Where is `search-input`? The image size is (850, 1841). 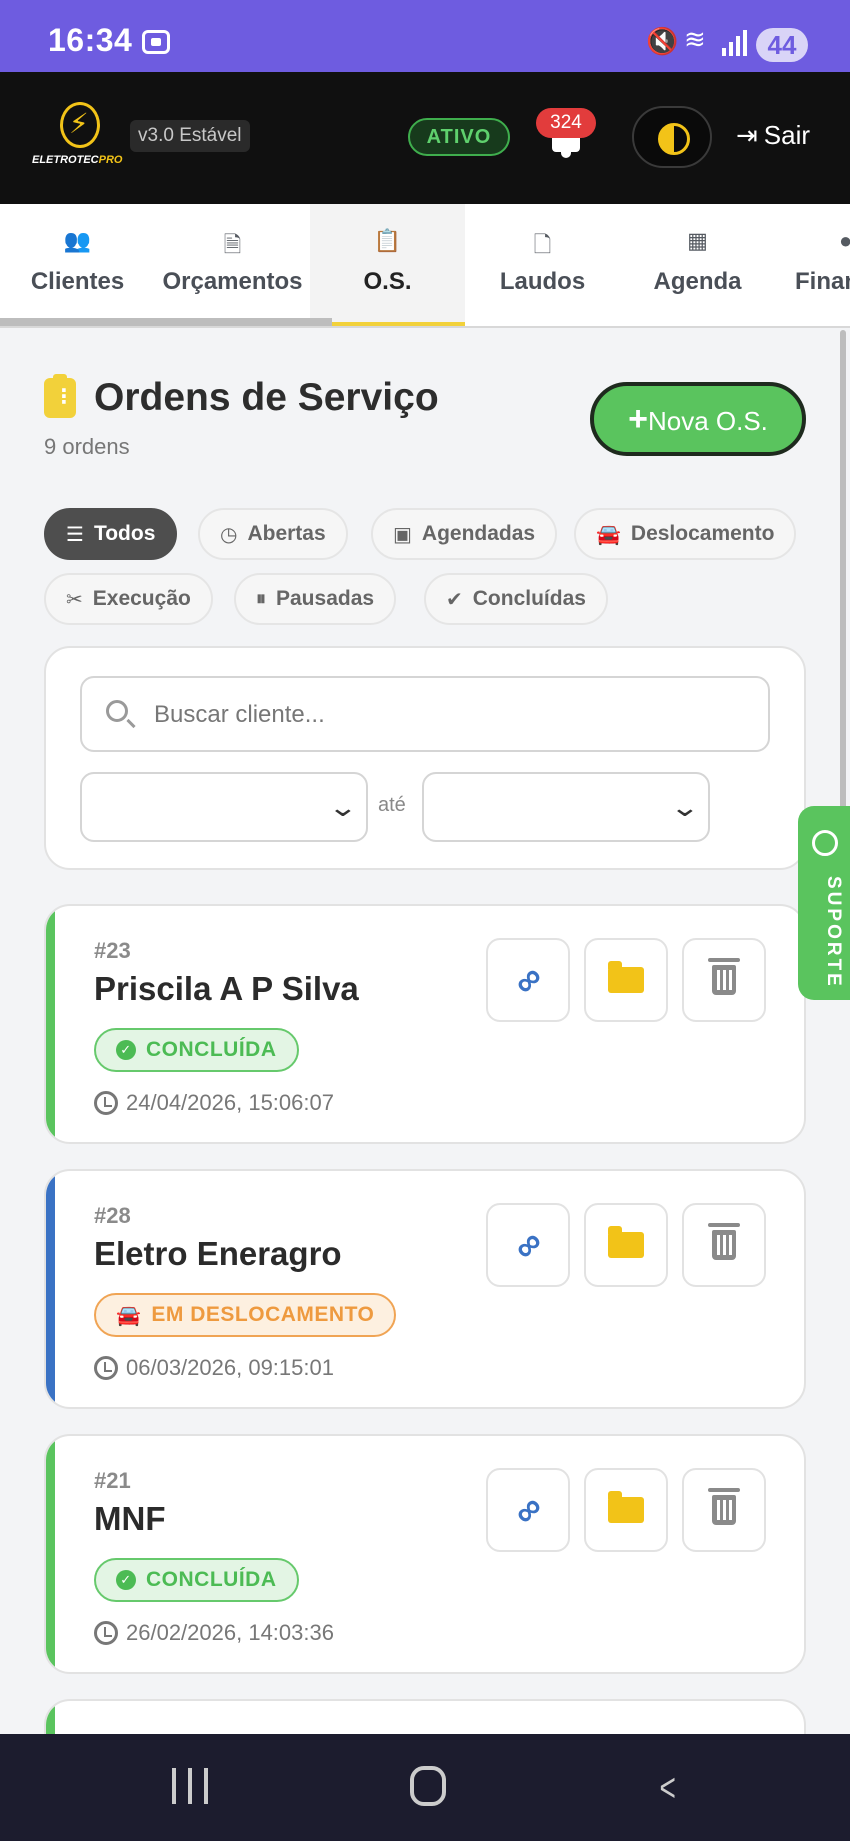
search-input is located at coordinates (449, 715).